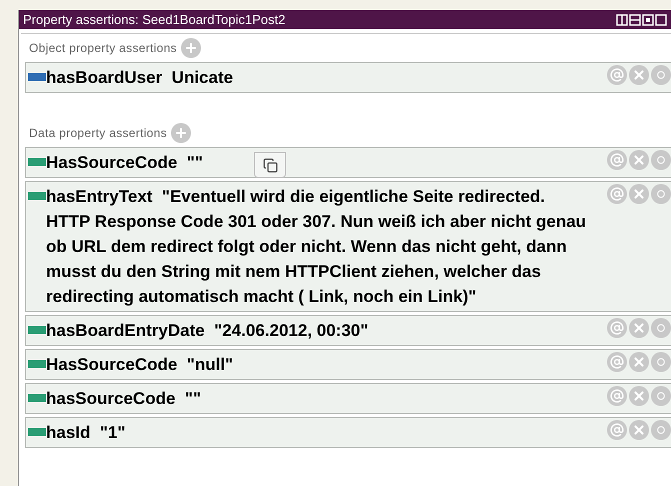 The width and height of the screenshot is (671, 486). I want to click on assertion-text: hasId "1", so click(86, 433).